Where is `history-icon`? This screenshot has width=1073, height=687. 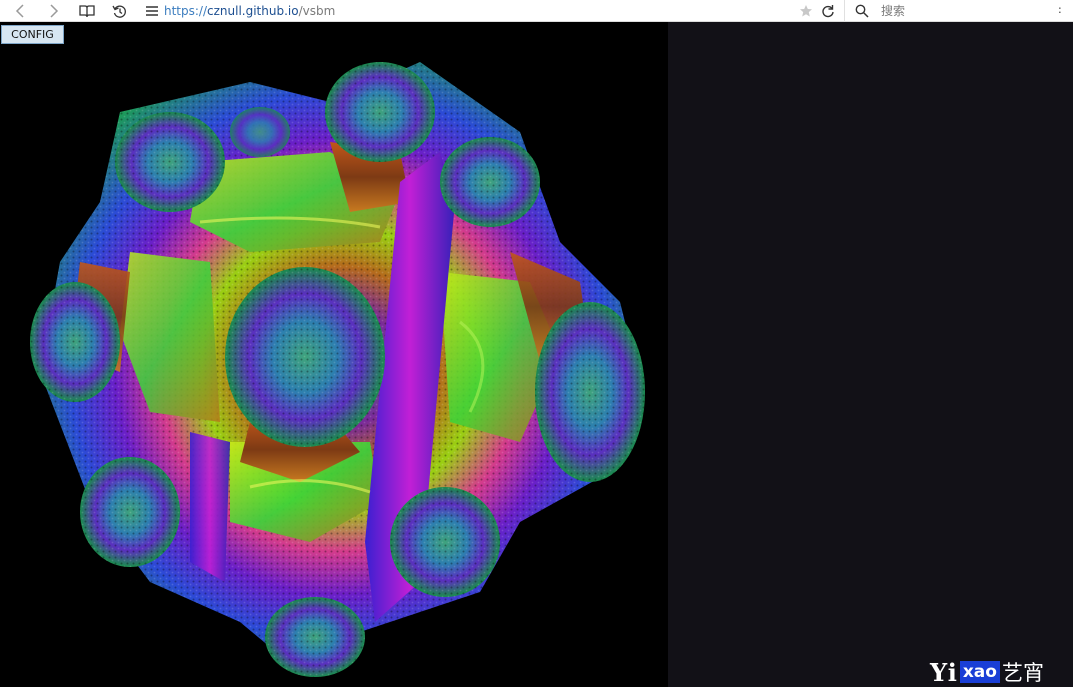
history-icon is located at coordinates (119, 11).